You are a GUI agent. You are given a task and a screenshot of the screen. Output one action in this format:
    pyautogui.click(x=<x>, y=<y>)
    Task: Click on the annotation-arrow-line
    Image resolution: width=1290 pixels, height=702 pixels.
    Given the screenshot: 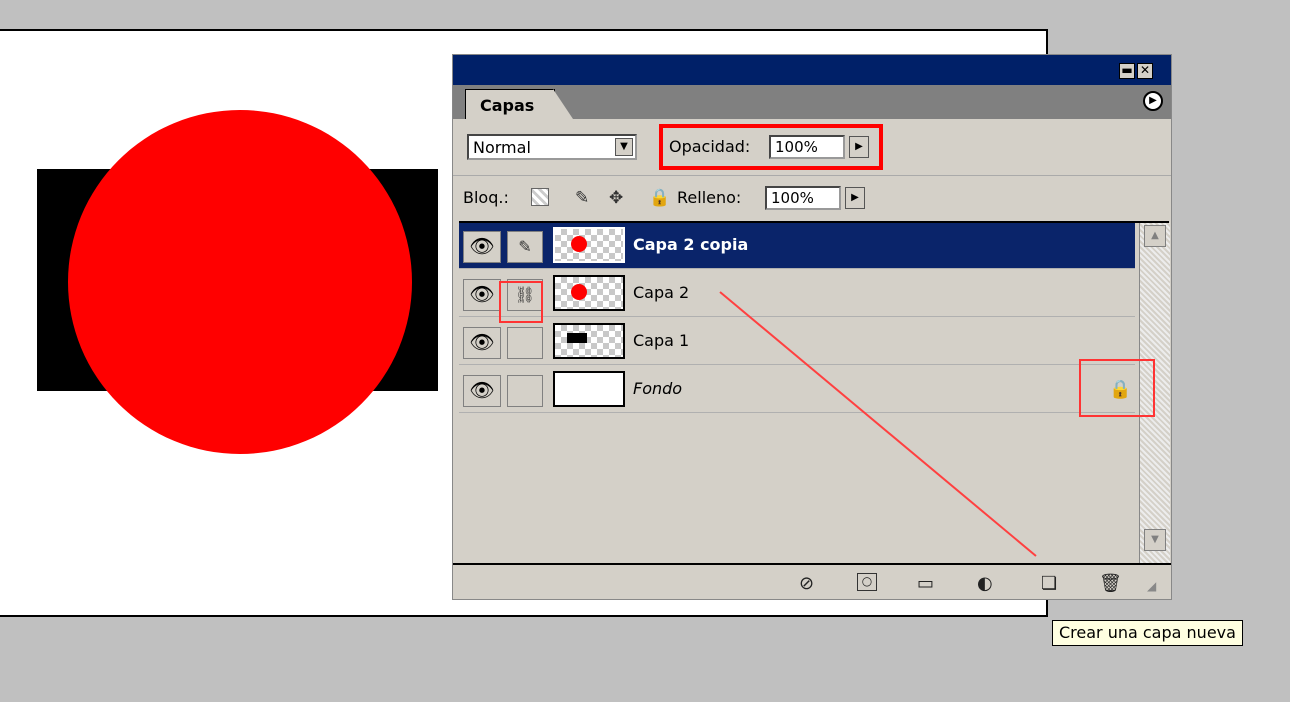 What is the action you would take?
    pyautogui.click(x=878, y=424)
    